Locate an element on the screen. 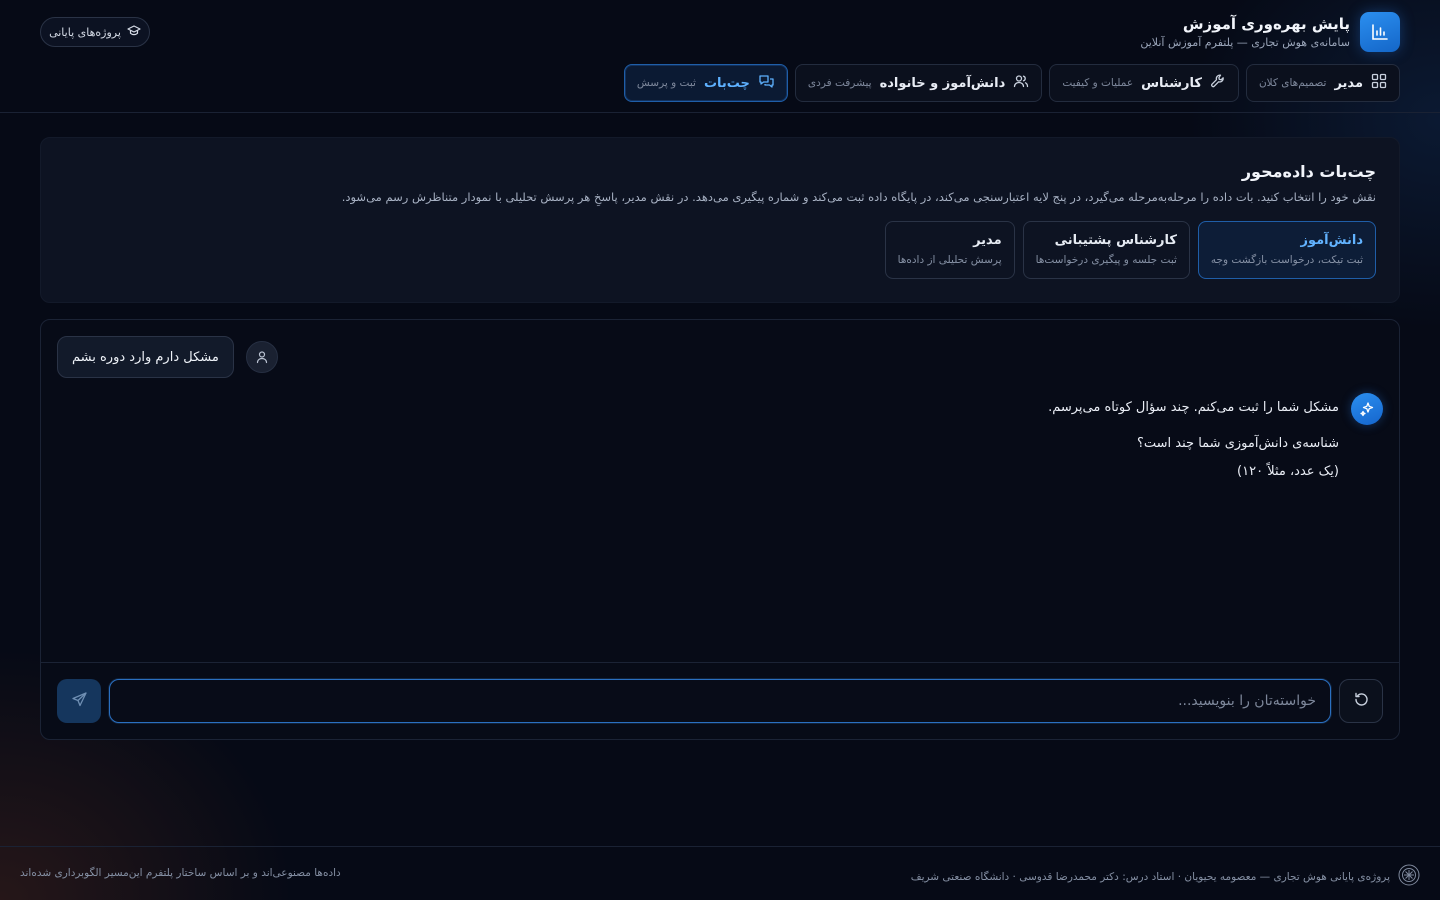 Image resolution: width=1440 pixels, height=900 pixels. role-manager-button: مدیر پرسش تحلیلی از داده‌ها is located at coordinates (949, 250).